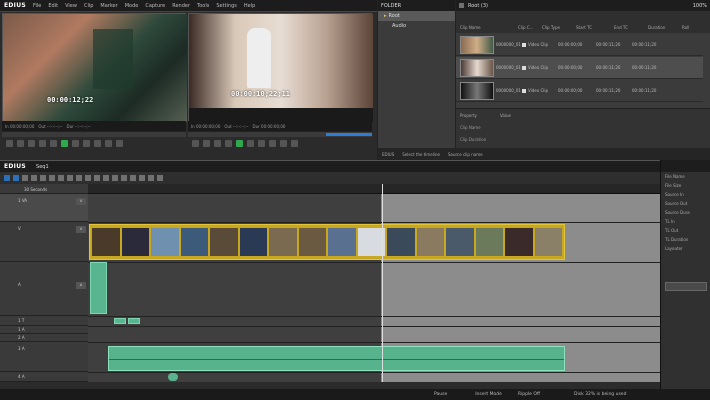  What do you see at coordinates (108, 143) in the screenshot?
I see `insert-button` at bounding box center [108, 143].